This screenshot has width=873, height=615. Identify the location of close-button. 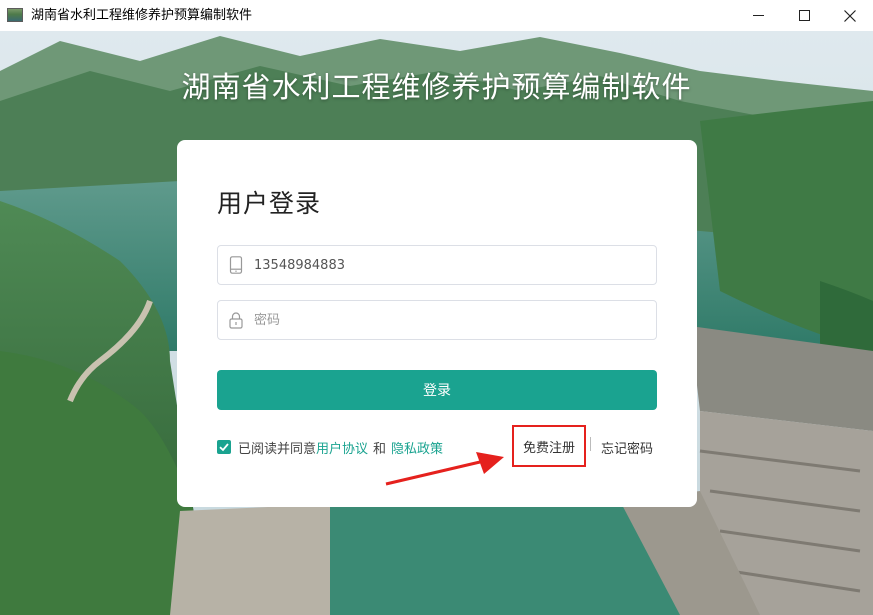
(850, 15).